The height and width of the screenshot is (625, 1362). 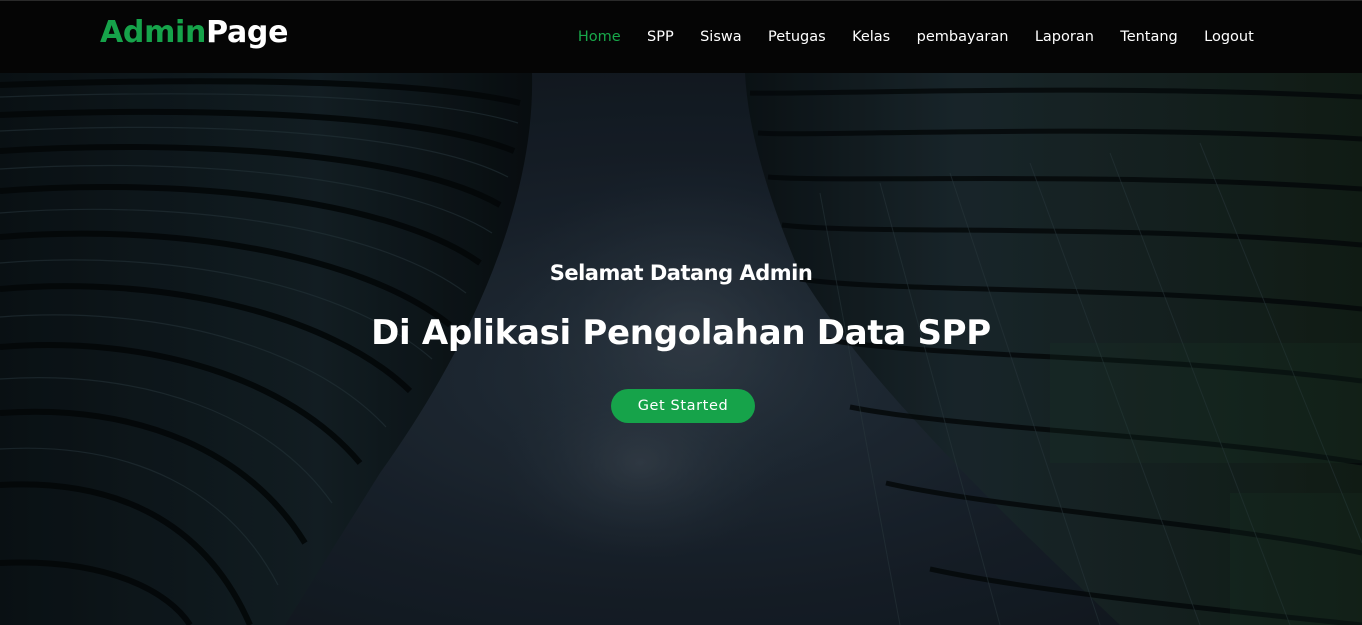 What do you see at coordinates (797, 37) in the screenshot?
I see `nav-item-petugas: Petugas` at bounding box center [797, 37].